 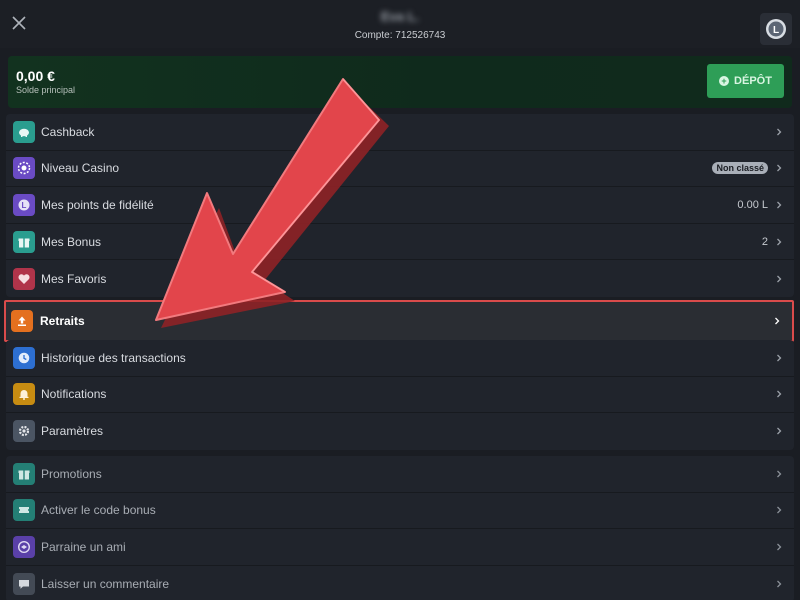 What do you see at coordinates (46, 90) in the screenshot?
I see `balance-label: Solde principal` at bounding box center [46, 90].